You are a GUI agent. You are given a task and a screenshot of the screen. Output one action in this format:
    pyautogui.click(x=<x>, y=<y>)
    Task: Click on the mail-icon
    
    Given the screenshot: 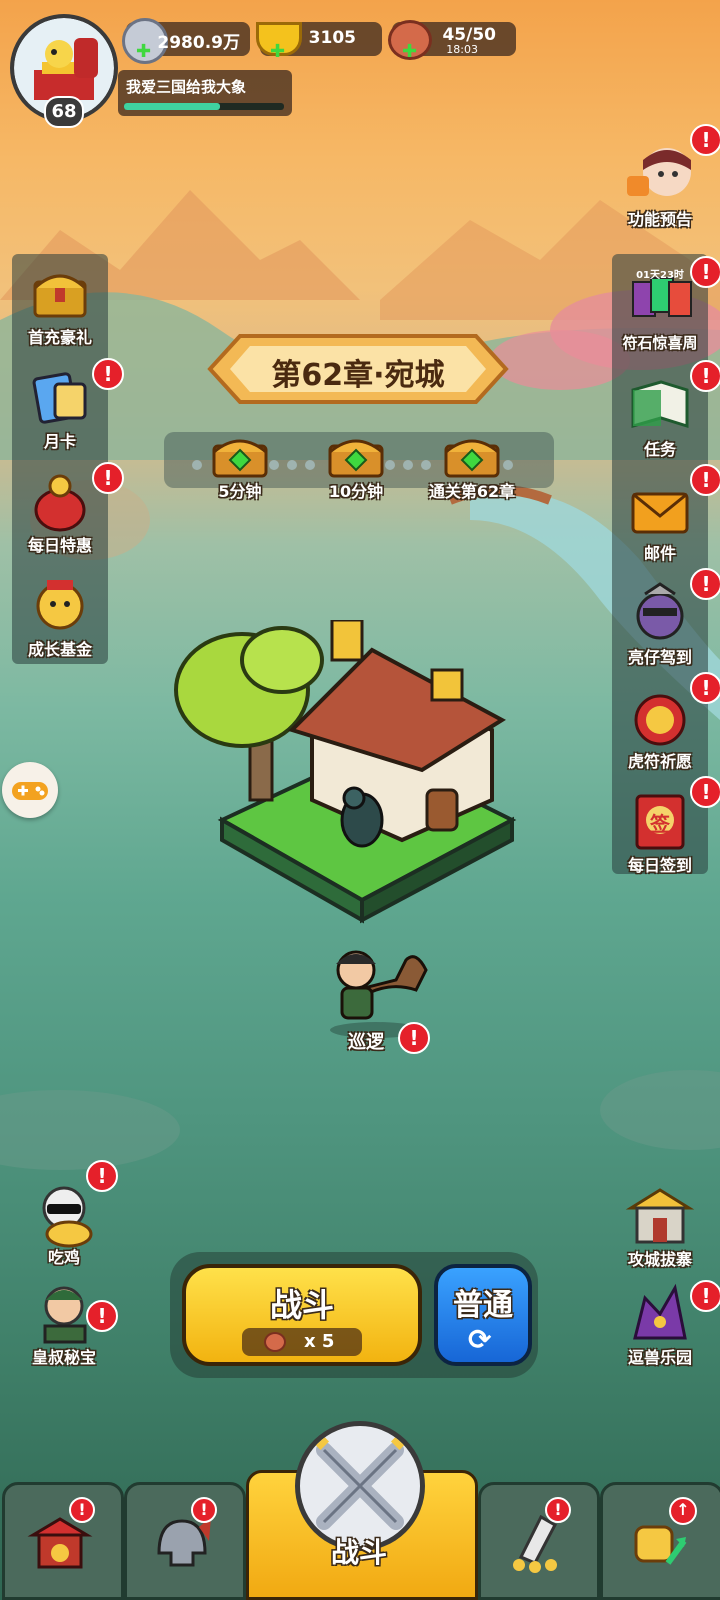 What is the action you would take?
    pyautogui.click(x=660, y=509)
    